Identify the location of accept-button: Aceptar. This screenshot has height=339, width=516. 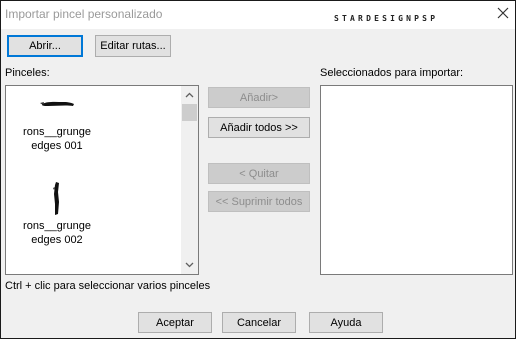
(175, 322).